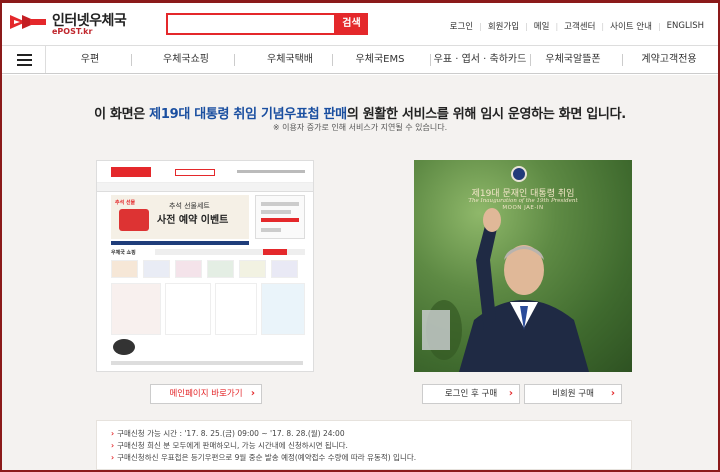 This screenshot has height=472, width=720. What do you see at coordinates (519, 174) in the screenshot?
I see `presidential-emblem-icon` at bounding box center [519, 174].